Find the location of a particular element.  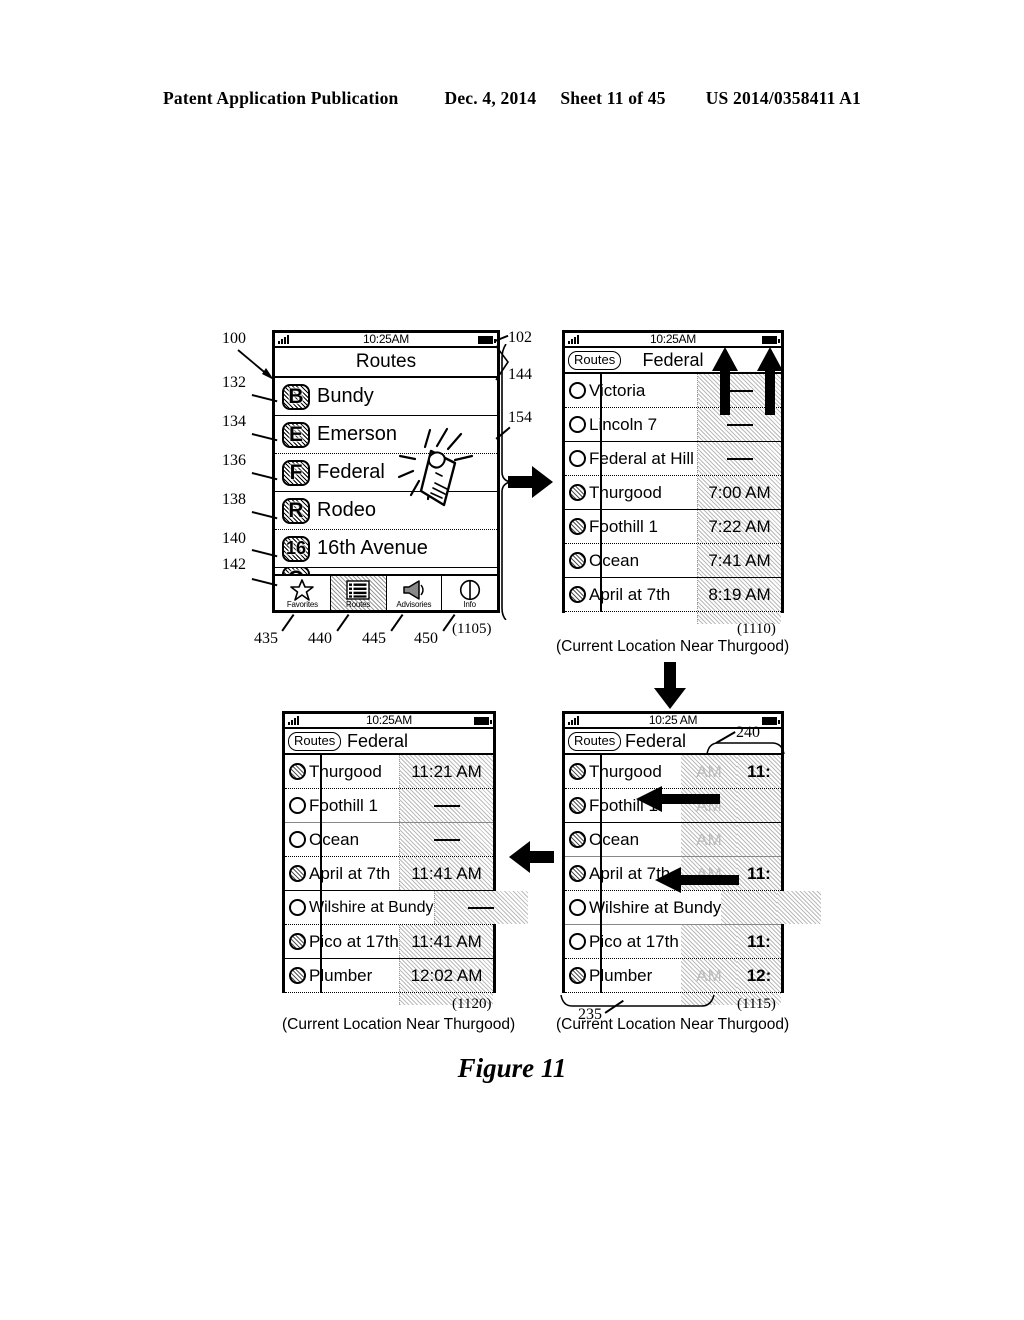

page-title: Routes is located at coordinates (386, 361).